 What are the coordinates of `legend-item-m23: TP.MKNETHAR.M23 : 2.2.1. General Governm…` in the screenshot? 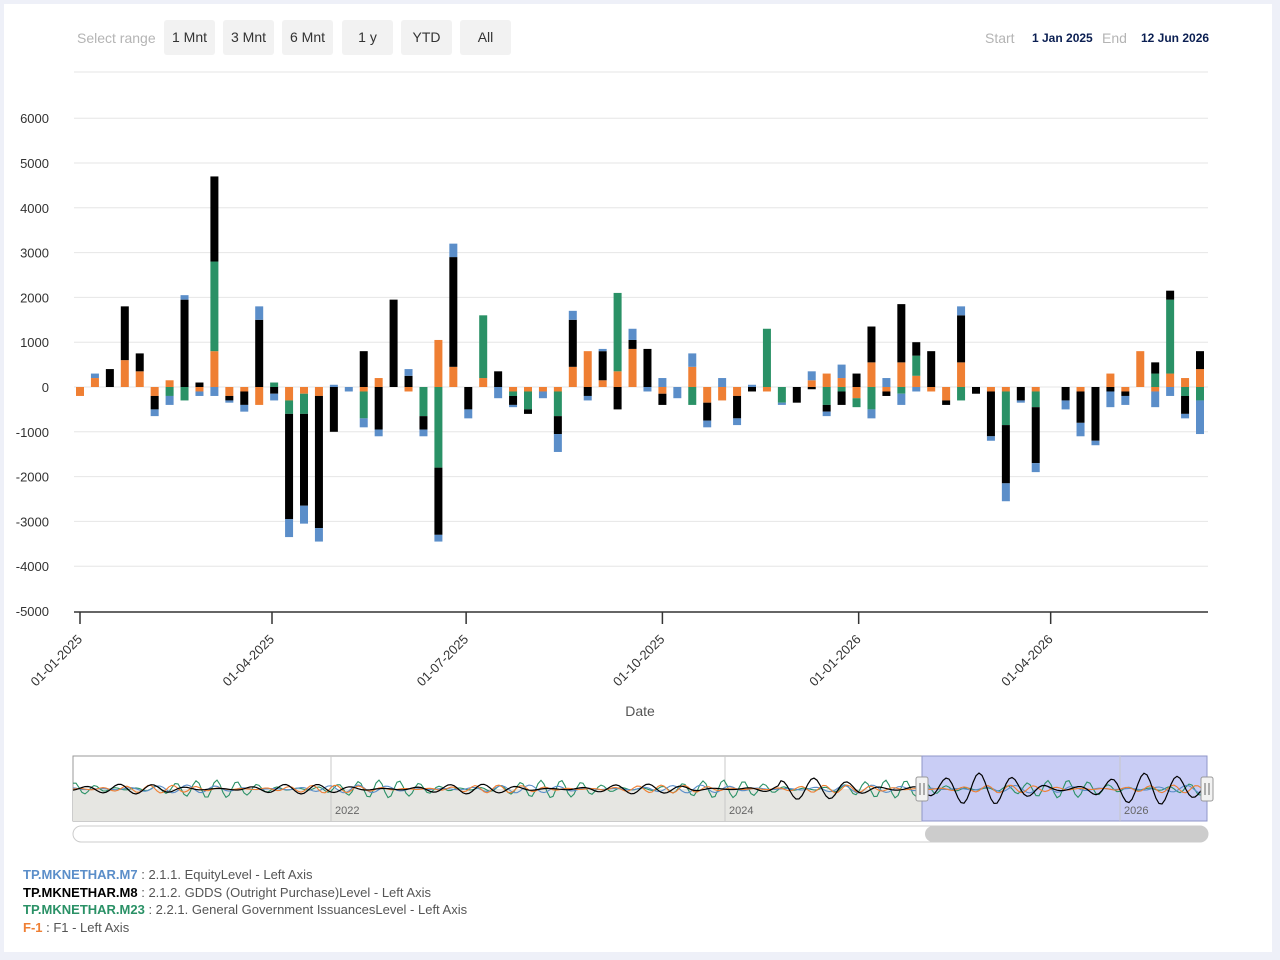 It's located at (245, 909).